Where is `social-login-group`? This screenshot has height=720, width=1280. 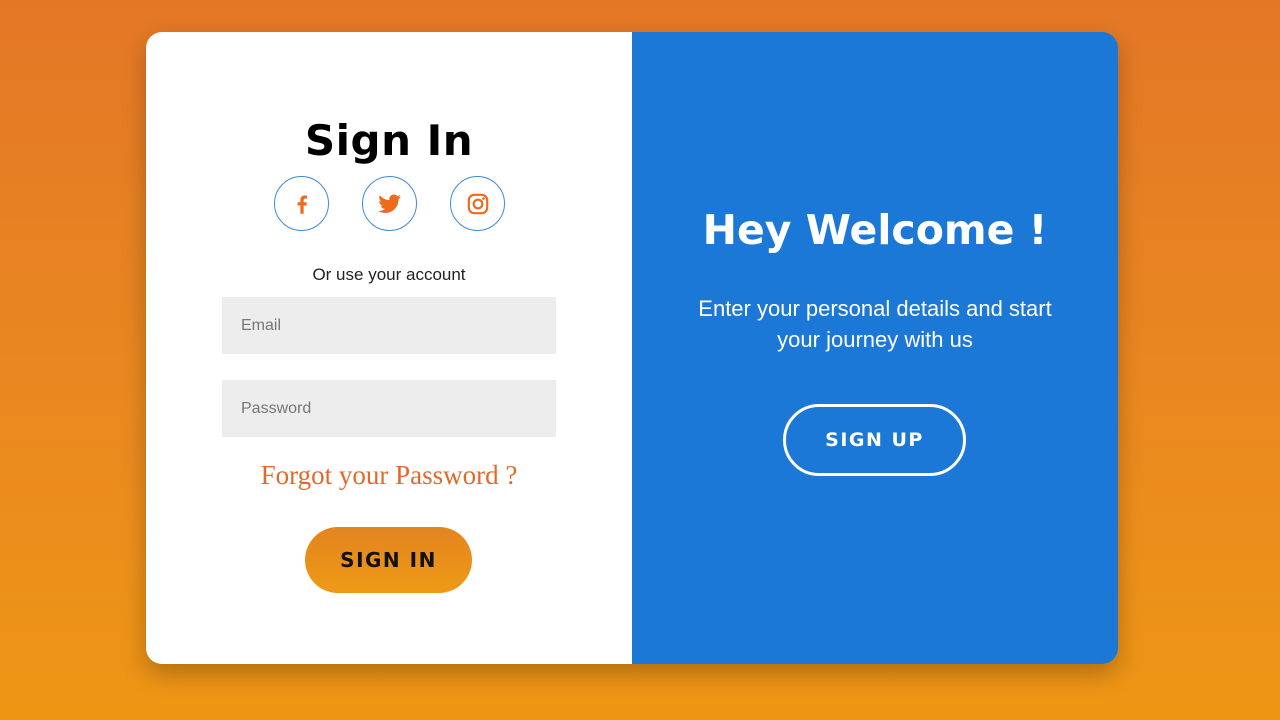 social-login-group is located at coordinates (389, 203).